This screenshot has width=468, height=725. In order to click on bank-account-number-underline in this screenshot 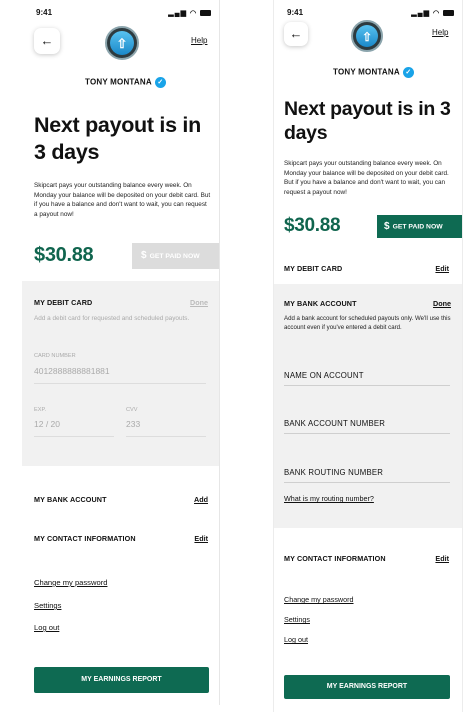, I will do `click(367, 433)`.